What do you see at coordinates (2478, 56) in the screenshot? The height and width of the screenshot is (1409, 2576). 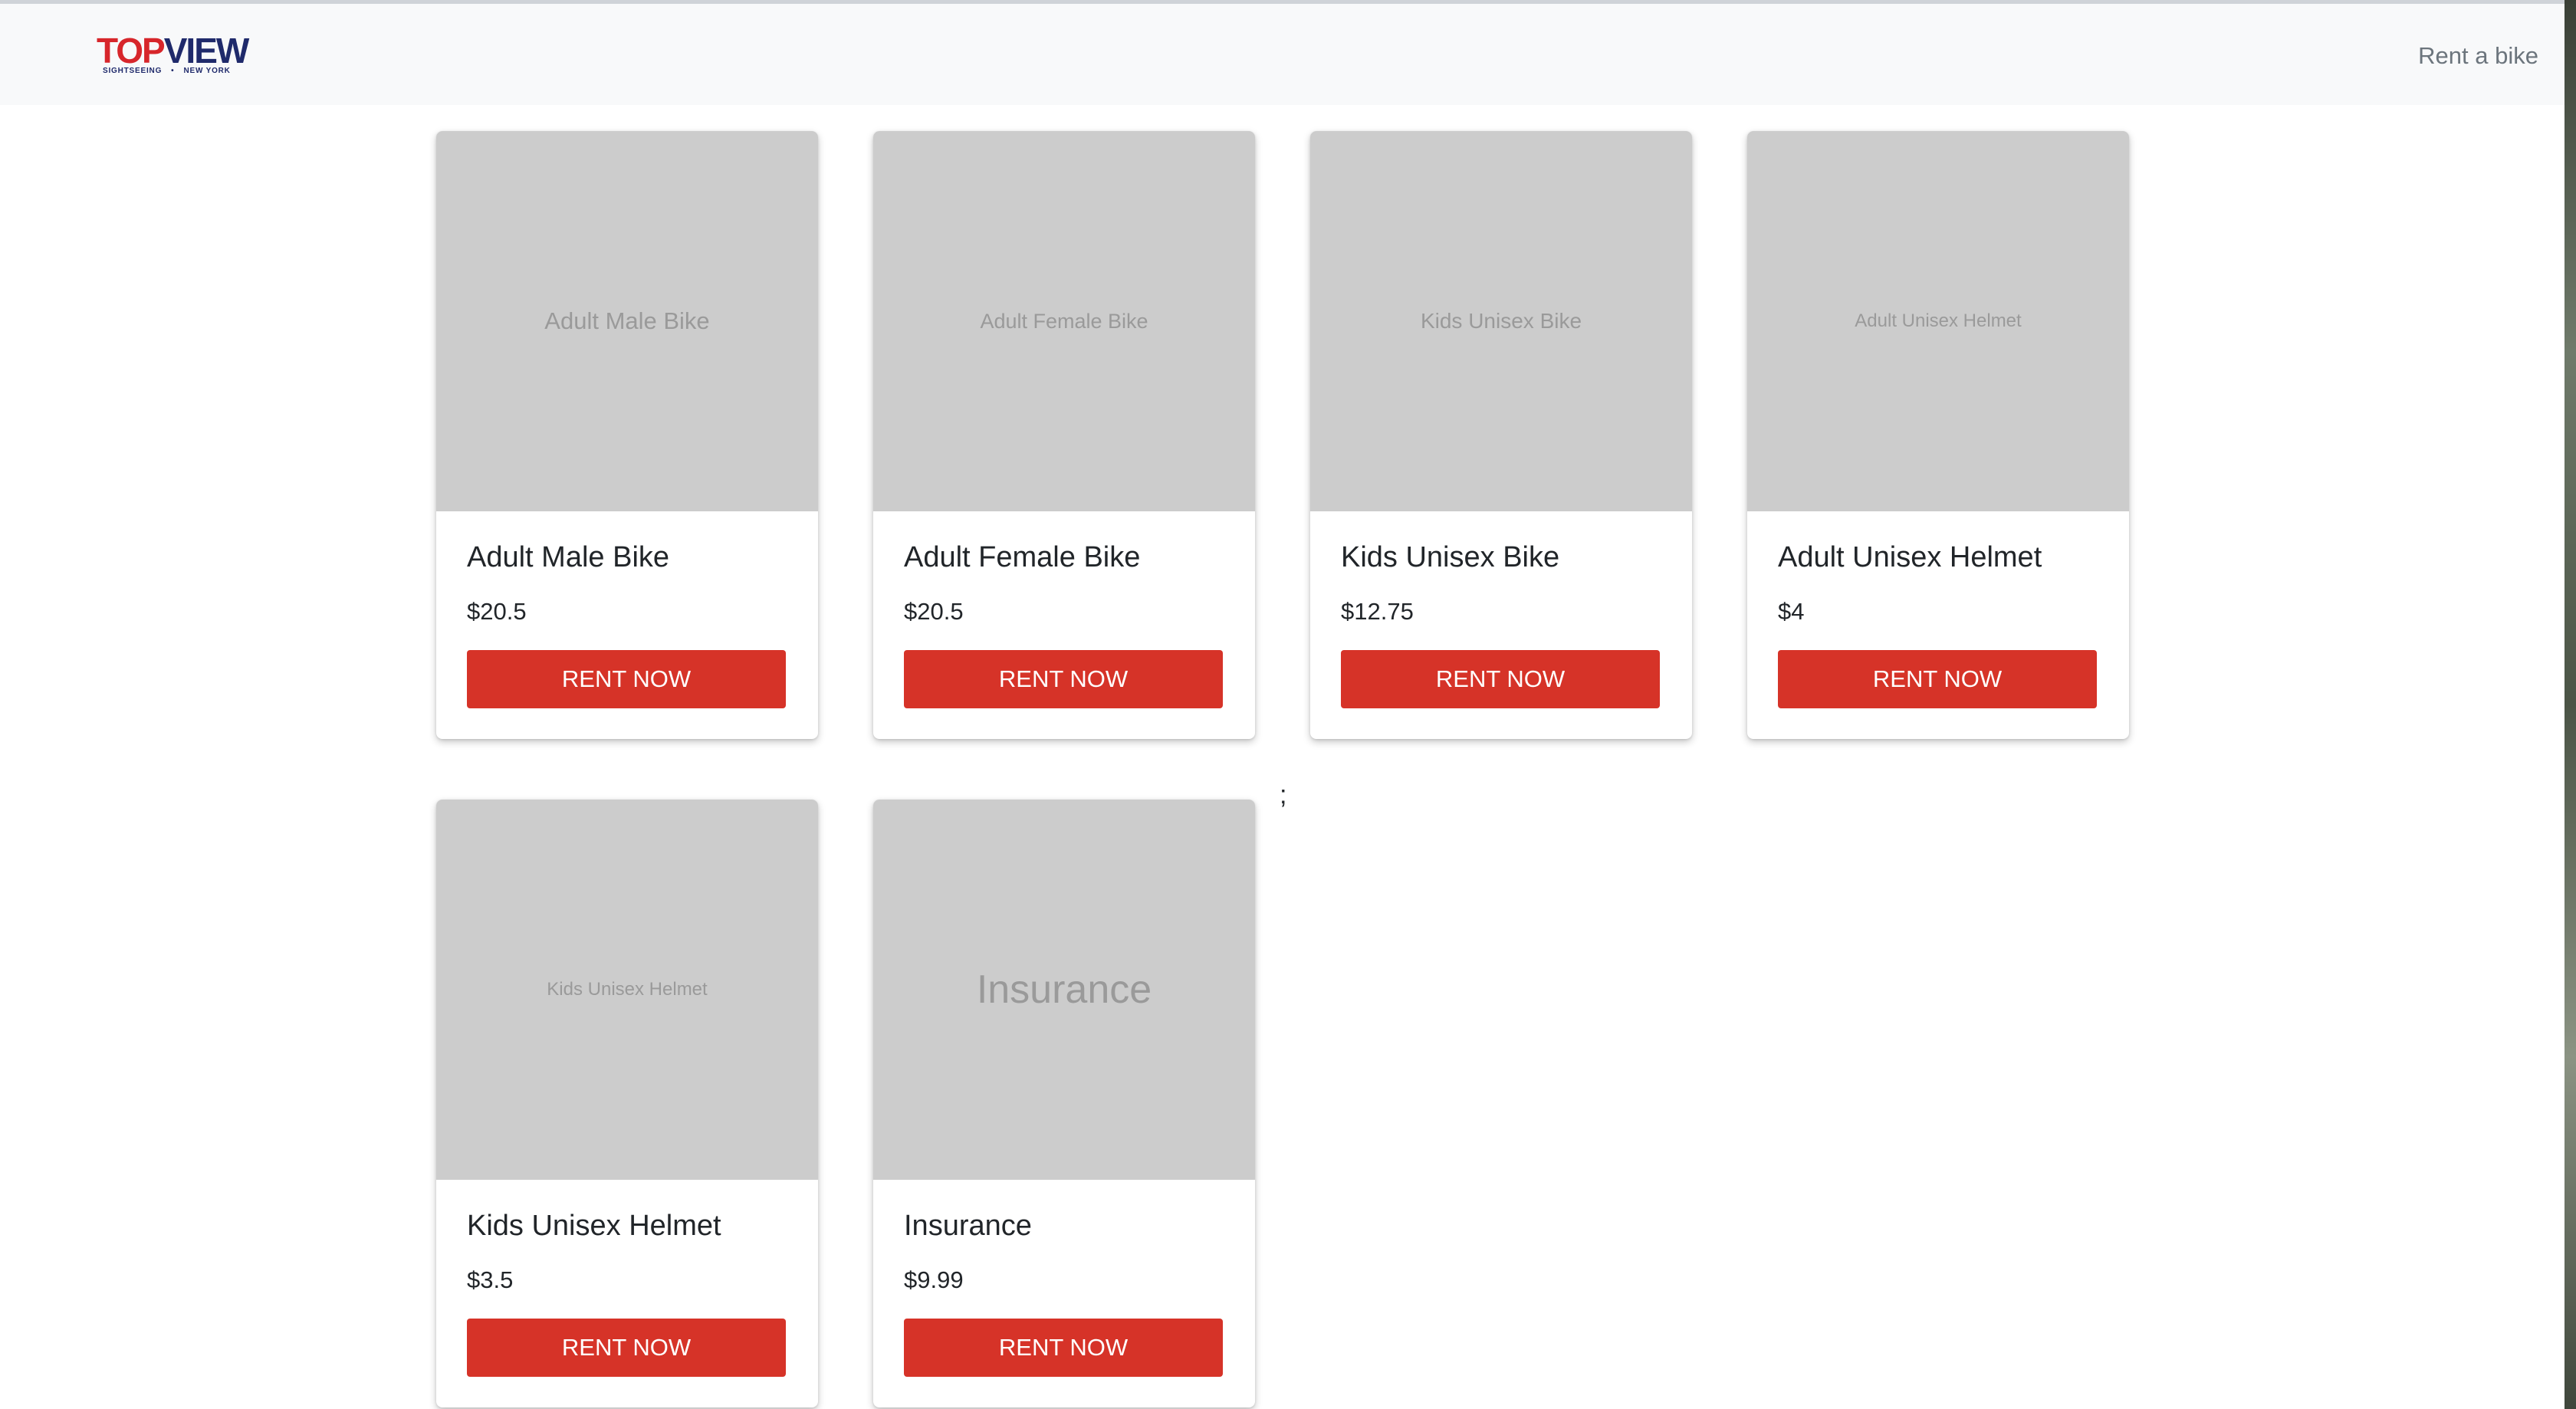 I see `nav-link-rent-a-bike: Rent a bike` at bounding box center [2478, 56].